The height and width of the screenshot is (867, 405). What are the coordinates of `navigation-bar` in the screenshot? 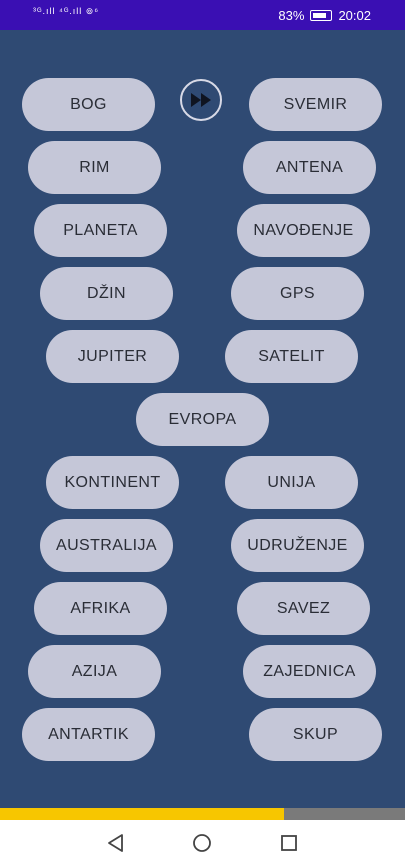 It's located at (202, 843).